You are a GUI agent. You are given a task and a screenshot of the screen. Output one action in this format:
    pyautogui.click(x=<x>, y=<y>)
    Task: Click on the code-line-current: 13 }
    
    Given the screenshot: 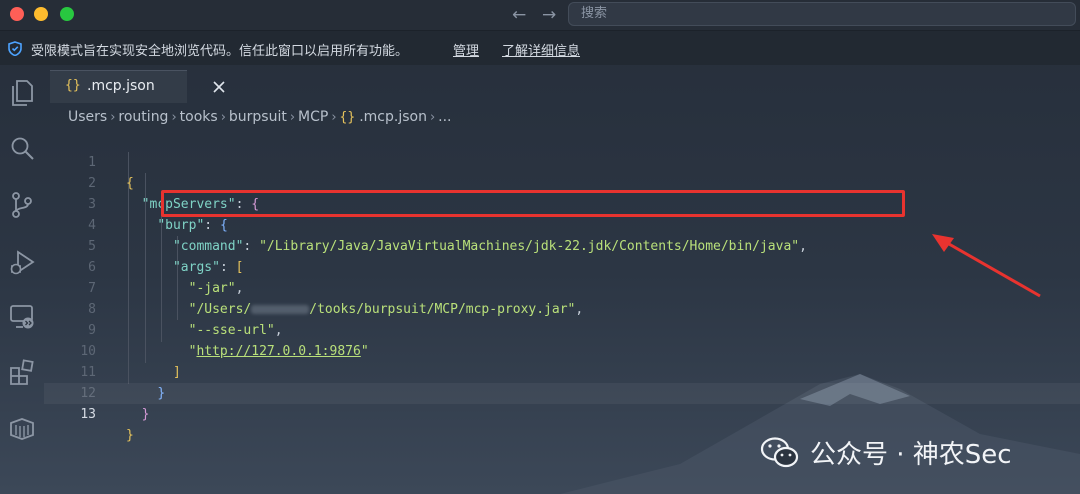 What is the action you would take?
    pyautogui.click(x=562, y=413)
    